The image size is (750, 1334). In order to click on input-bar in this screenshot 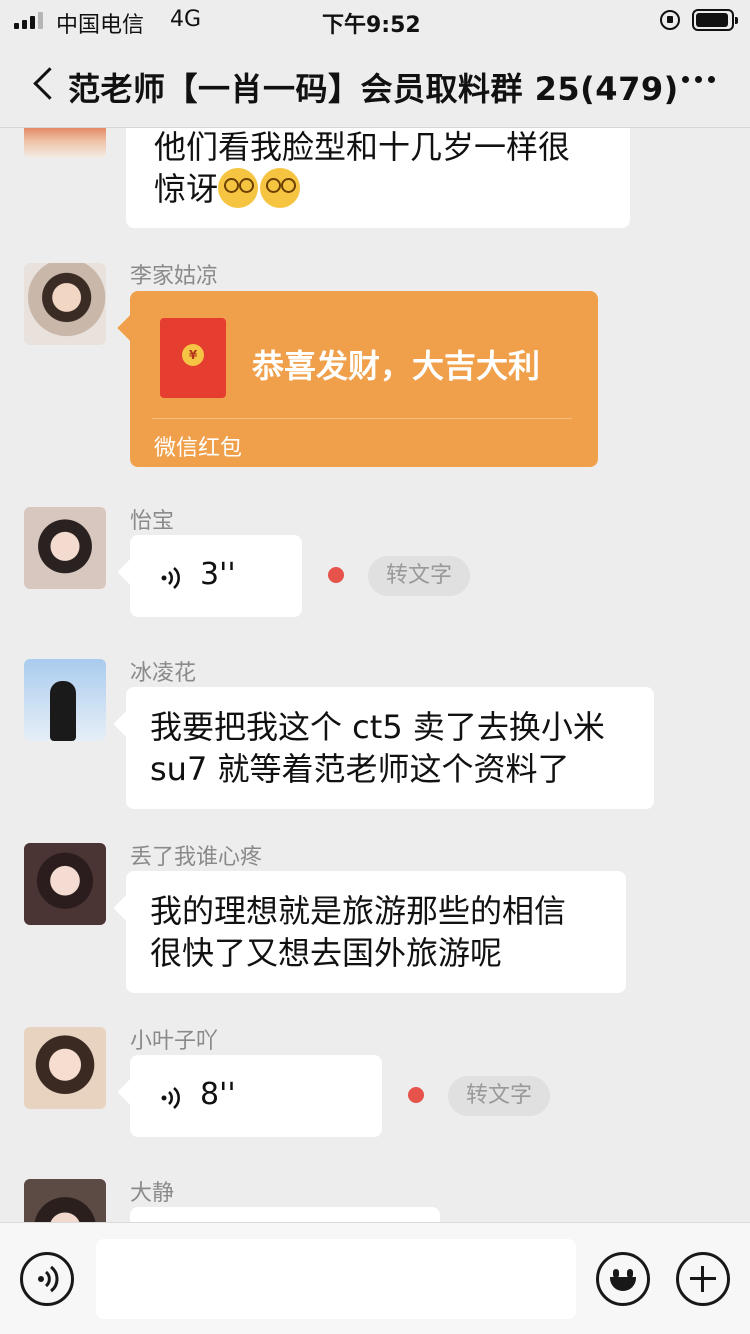, I will do `click(375, 1278)`.